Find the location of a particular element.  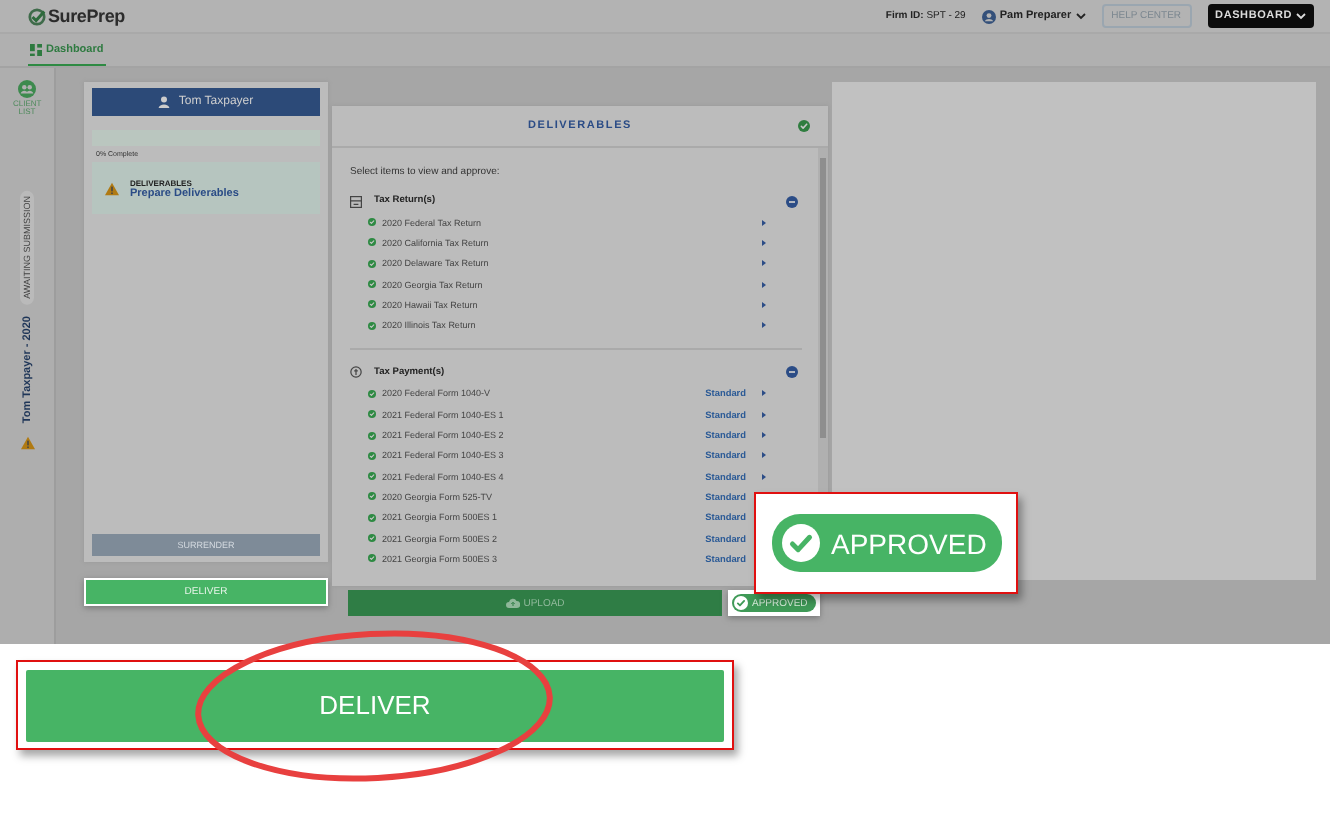

document-icon is located at coordinates (356, 201).